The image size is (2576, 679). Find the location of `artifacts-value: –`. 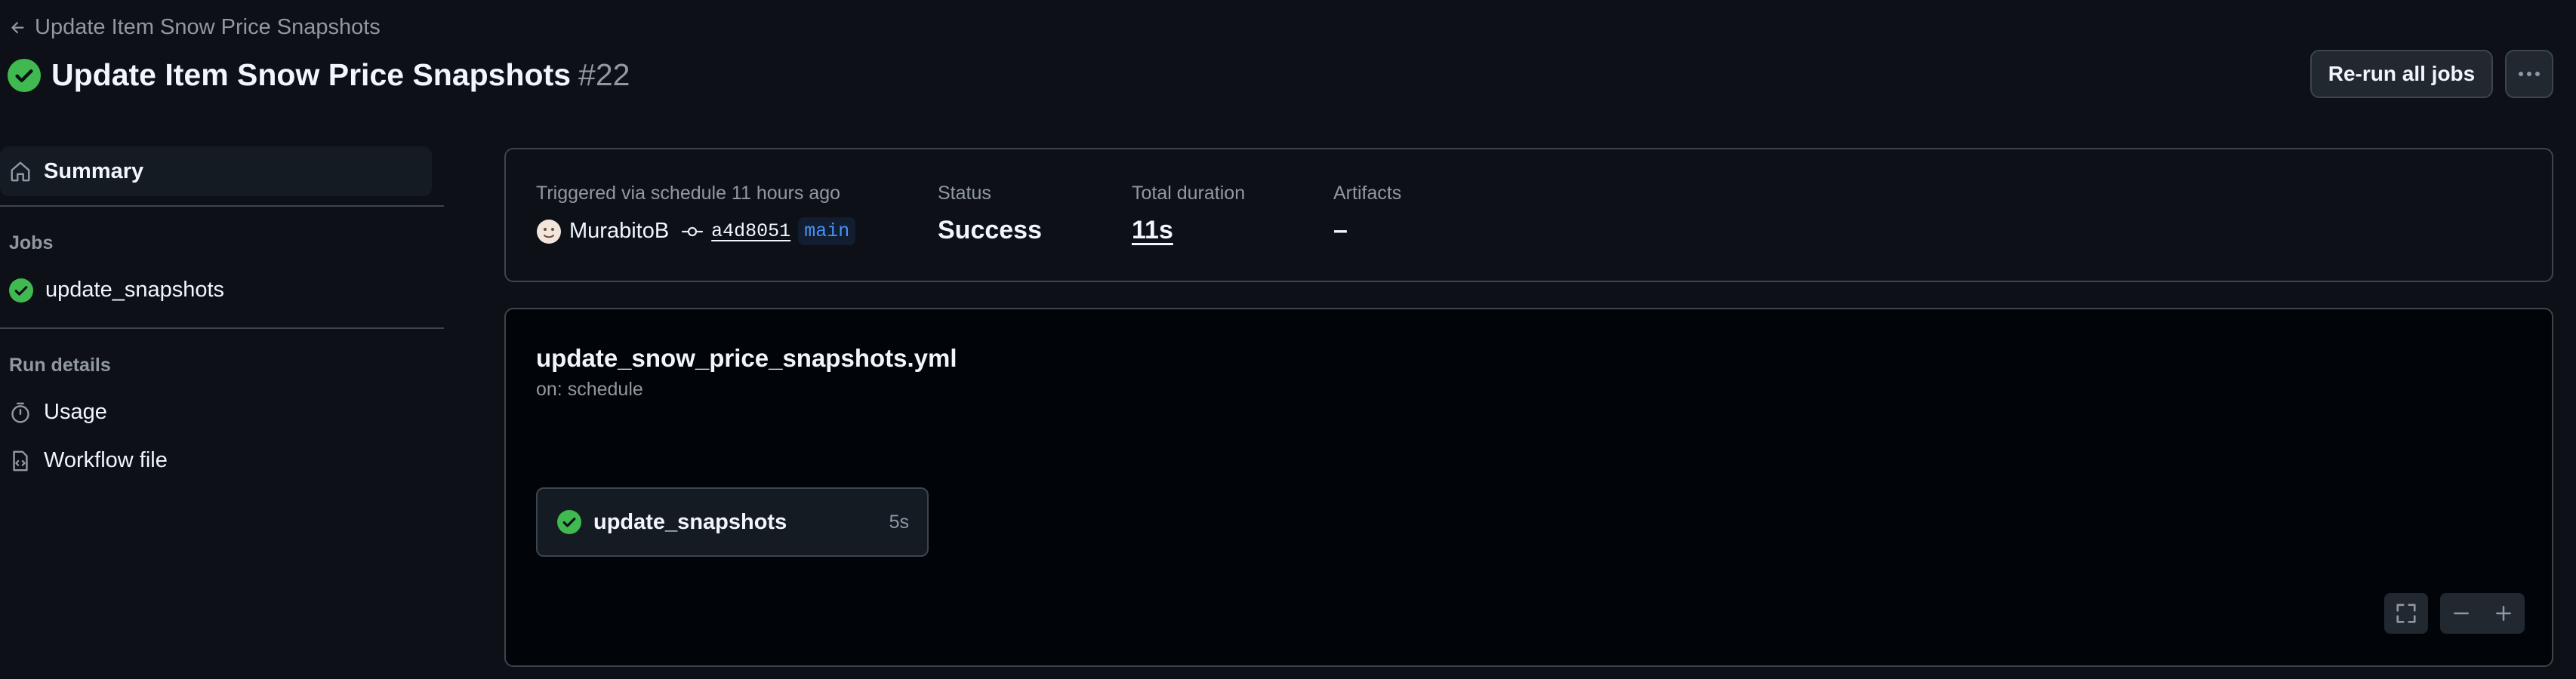

artifacts-value: – is located at coordinates (1340, 230).